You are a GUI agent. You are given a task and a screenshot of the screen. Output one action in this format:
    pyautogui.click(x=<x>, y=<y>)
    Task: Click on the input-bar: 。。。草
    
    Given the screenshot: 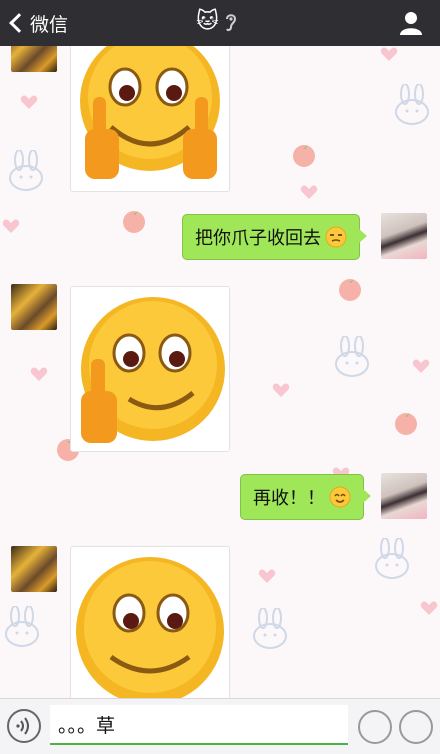 What is the action you would take?
    pyautogui.click(x=220, y=726)
    